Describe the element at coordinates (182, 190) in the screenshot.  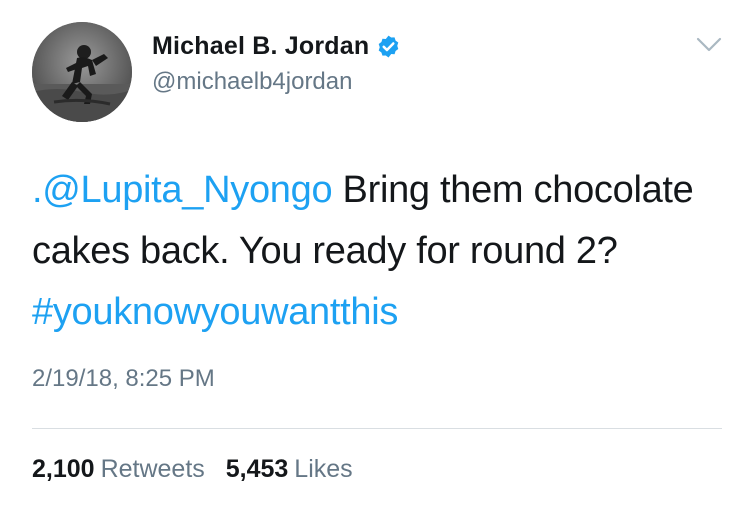
I see `mention-link: .@Lupita_Nyongo` at that location.